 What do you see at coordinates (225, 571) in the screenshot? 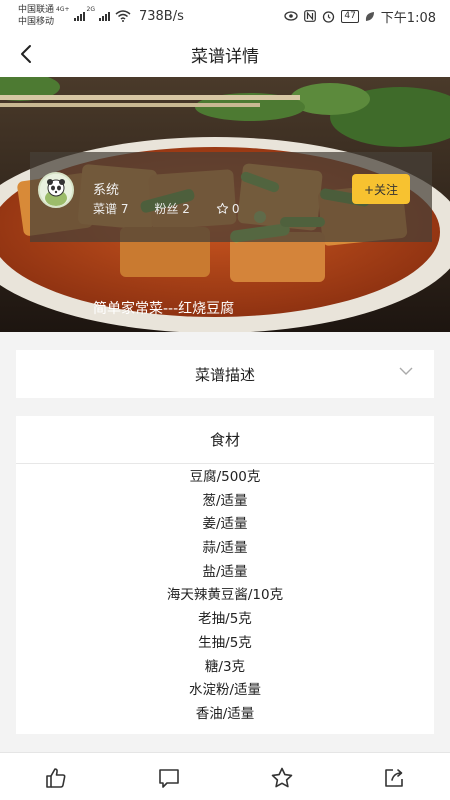
I see `ingredient-item: 盐/适量` at bounding box center [225, 571].